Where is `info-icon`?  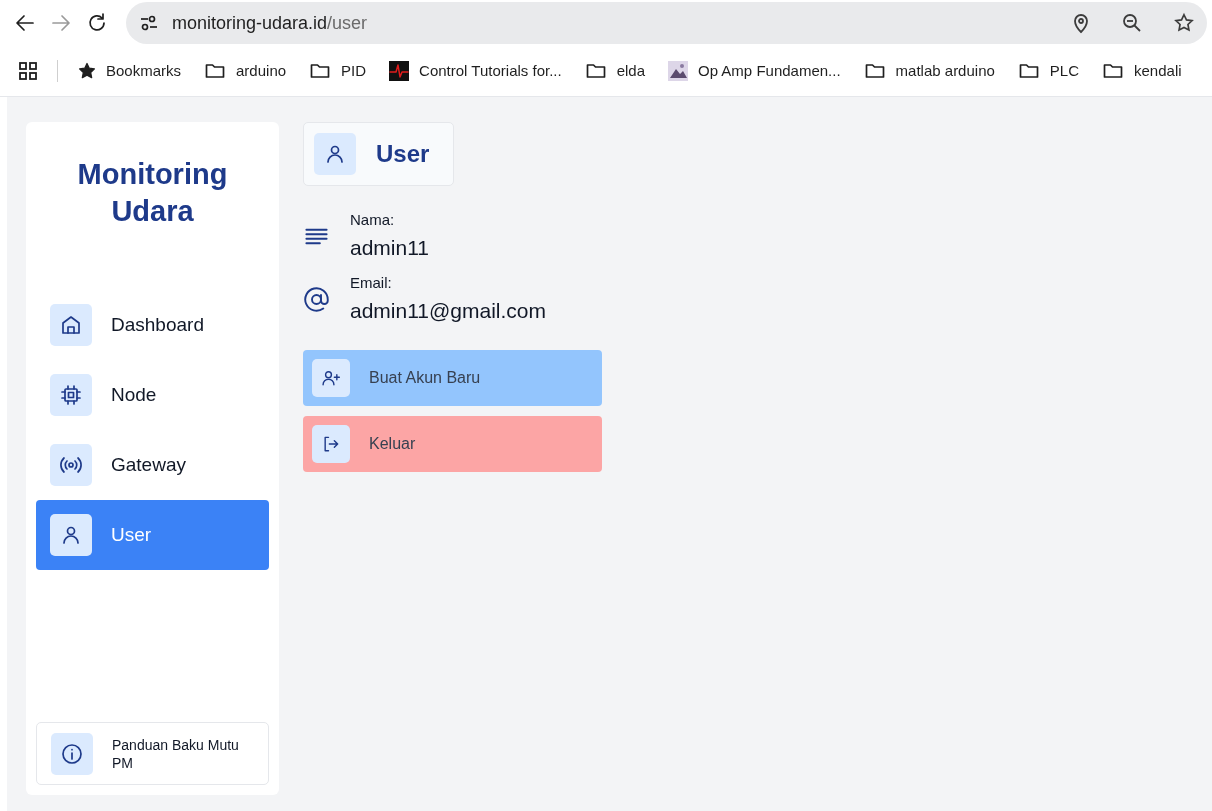 info-icon is located at coordinates (72, 753).